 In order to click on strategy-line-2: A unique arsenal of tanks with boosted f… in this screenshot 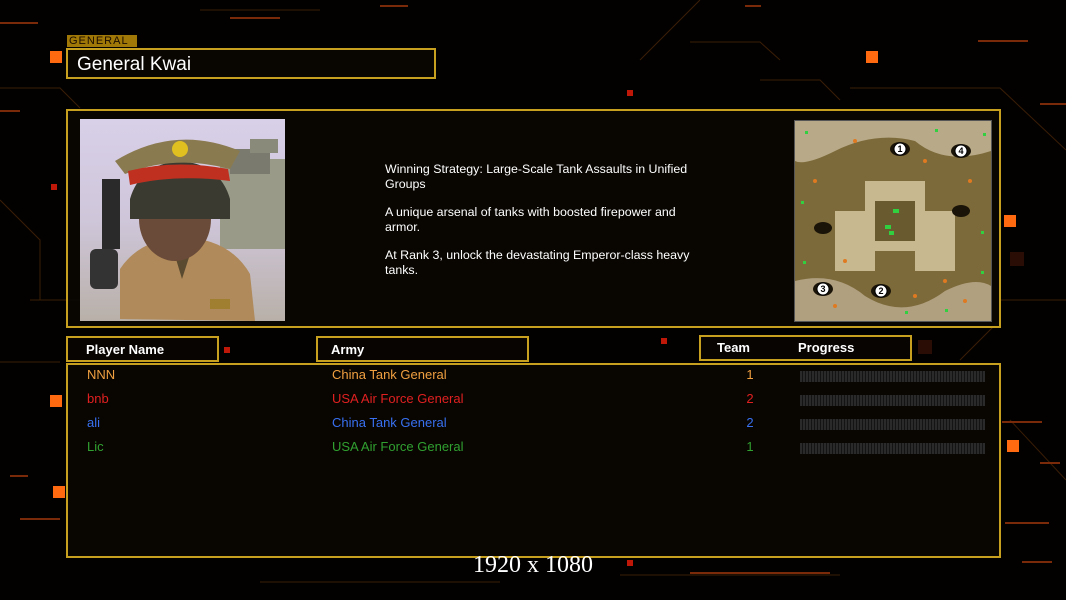, I will do `click(530, 219)`.